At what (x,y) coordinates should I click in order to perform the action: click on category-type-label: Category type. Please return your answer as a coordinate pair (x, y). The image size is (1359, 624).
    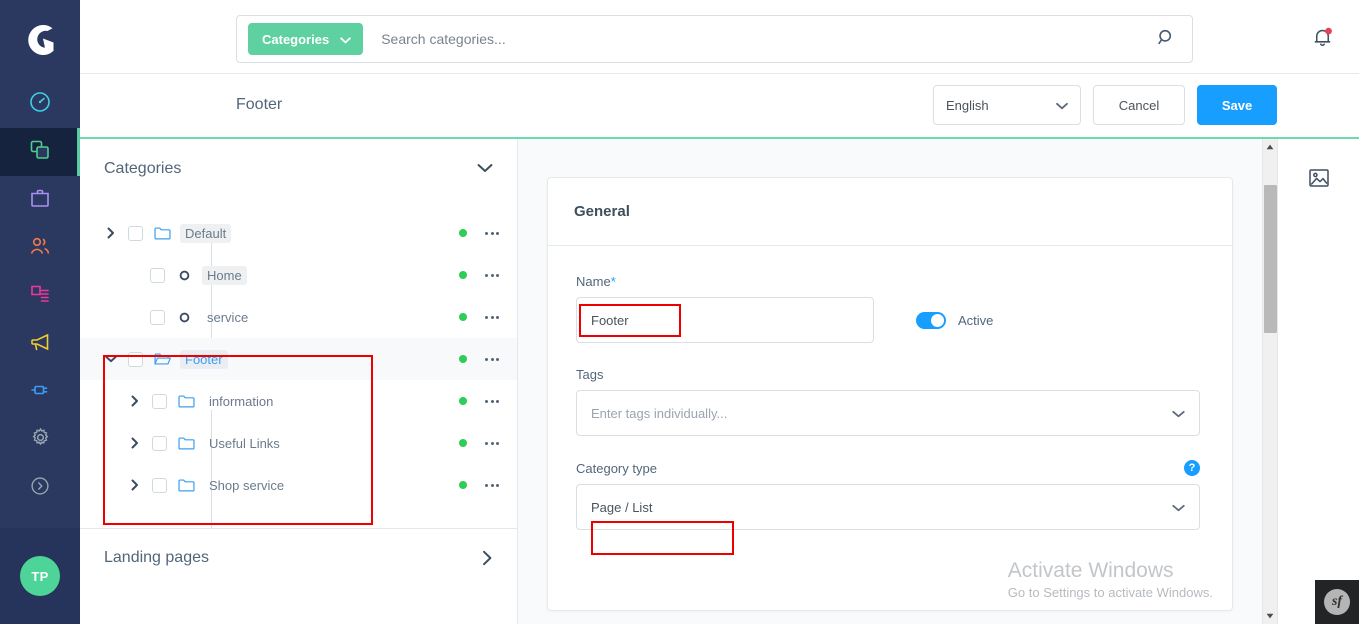
    Looking at the image, I should click on (616, 468).